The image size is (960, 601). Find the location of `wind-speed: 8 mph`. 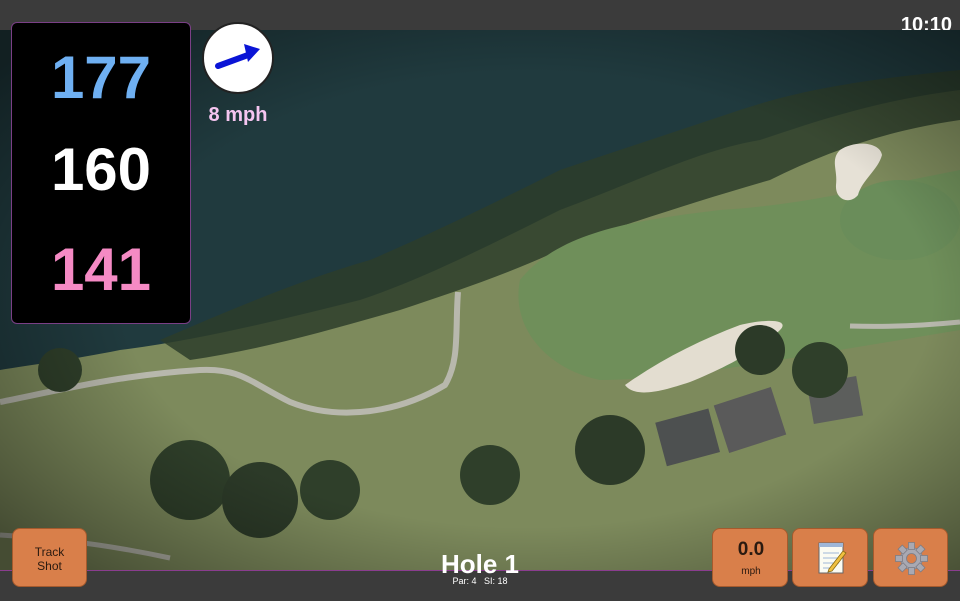

wind-speed: 8 mph is located at coordinates (238, 115).